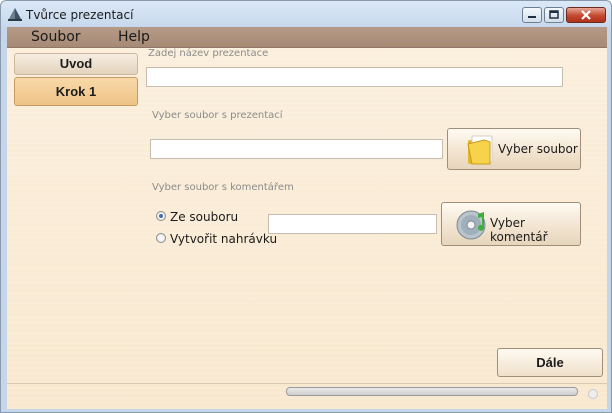 Image resolution: width=612 pixels, height=413 pixels. What do you see at coordinates (519, 230) in the screenshot?
I see `select-comment-button-label: Vyber komentář` at bounding box center [519, 230].